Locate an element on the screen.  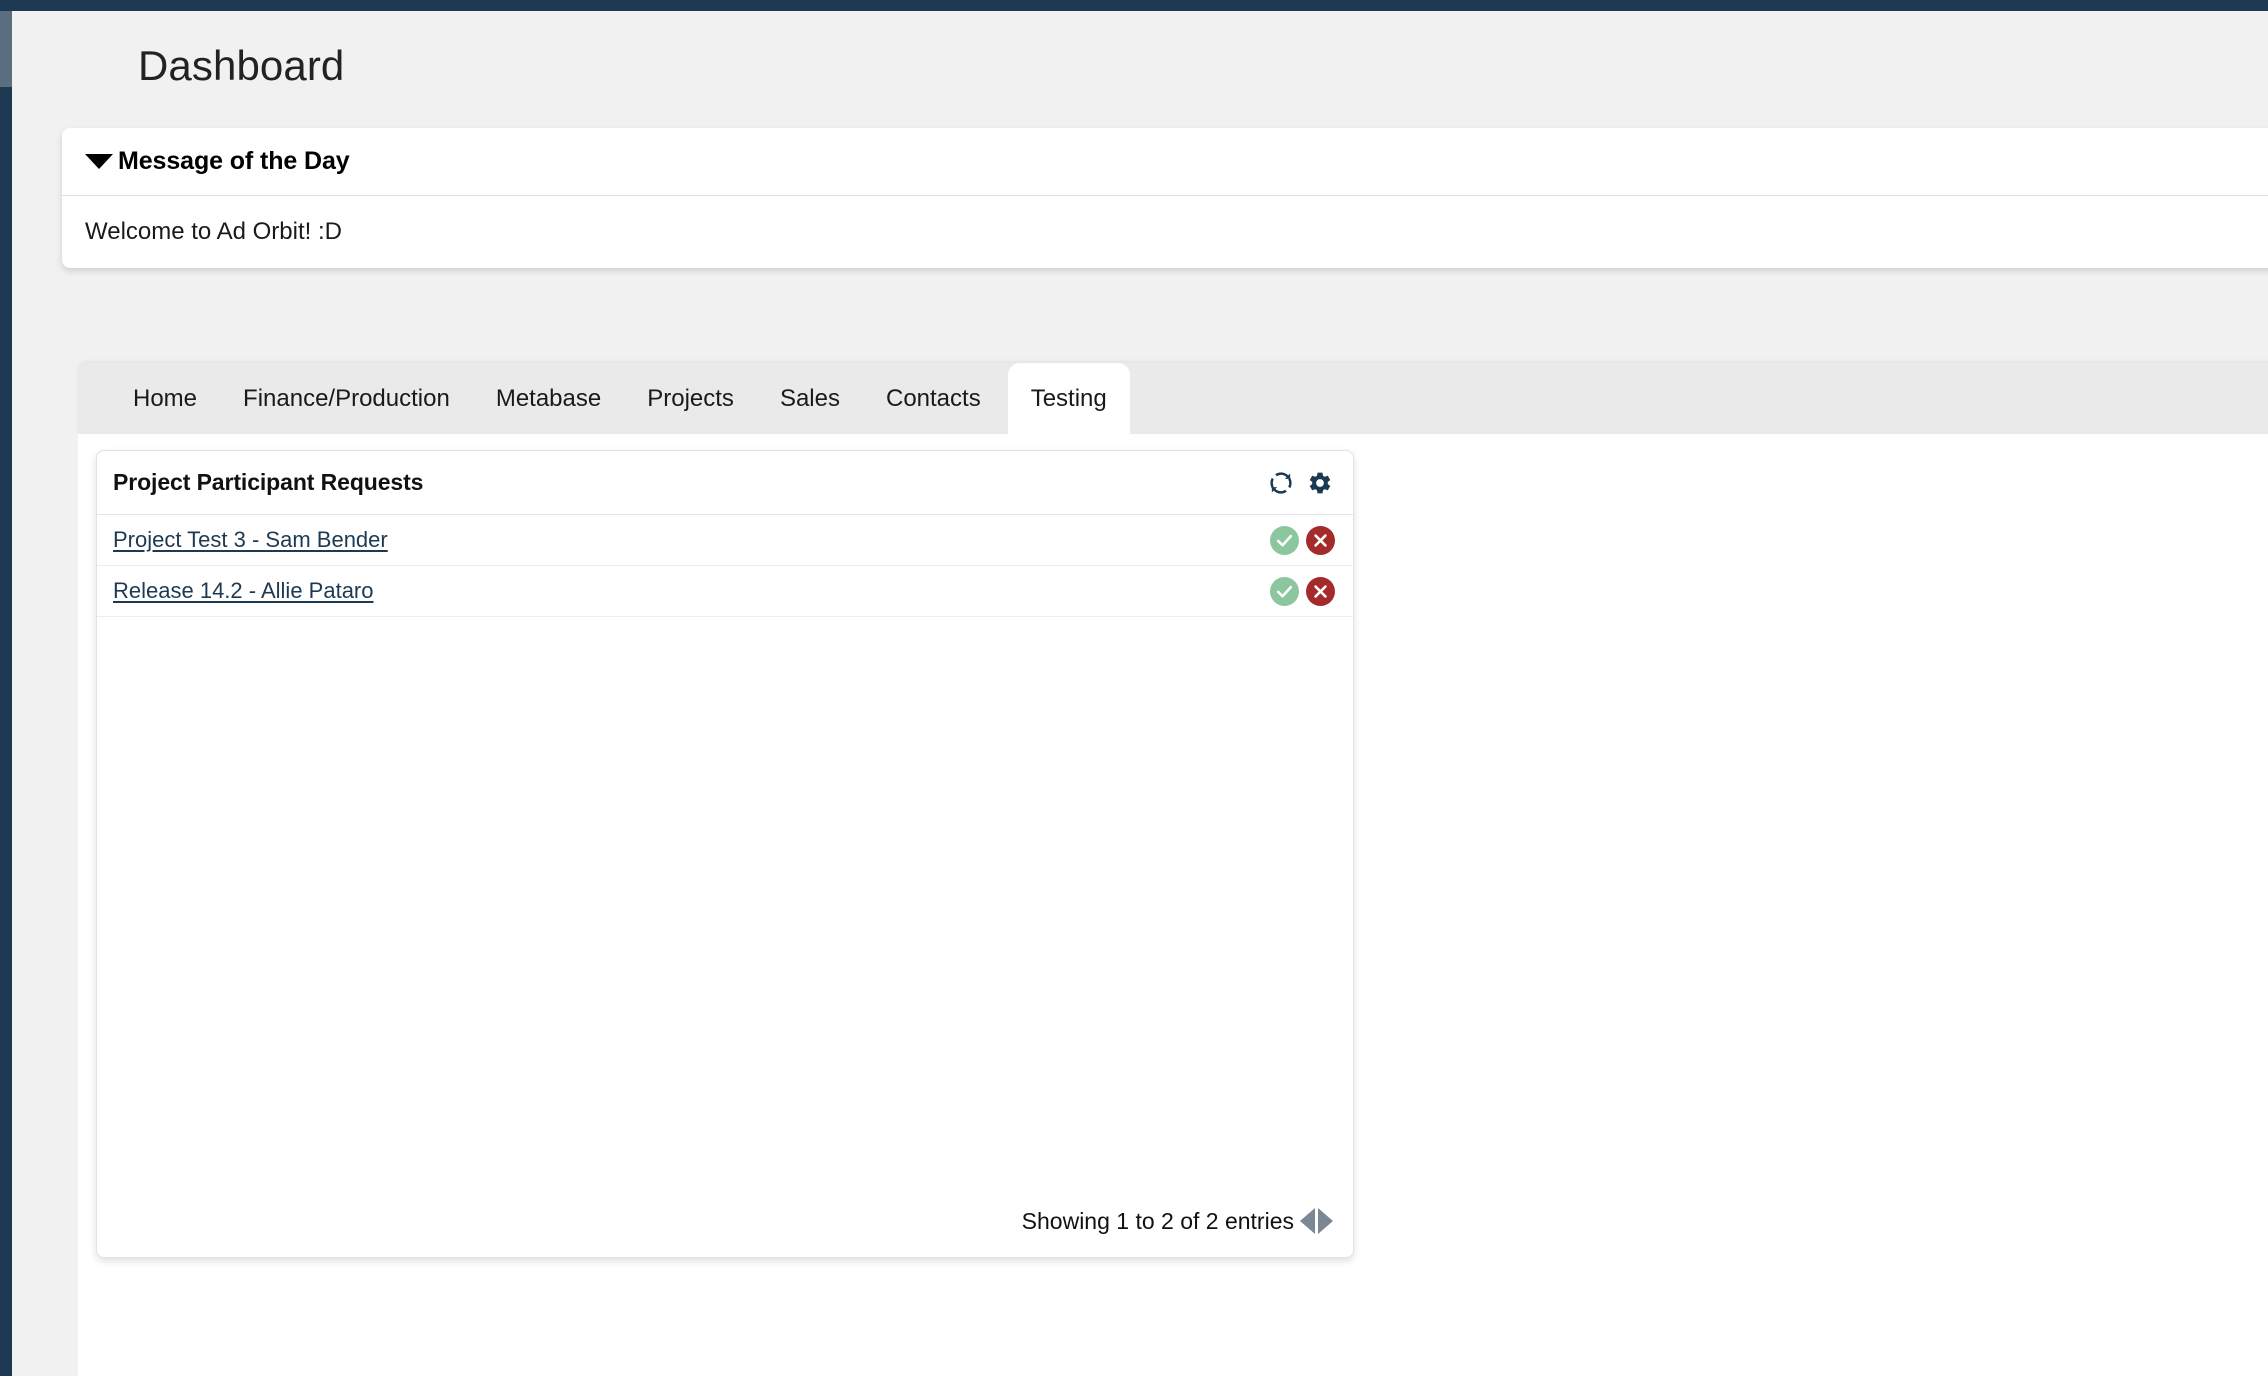
tab-projects: Projects is located at coordinates (690, 398).